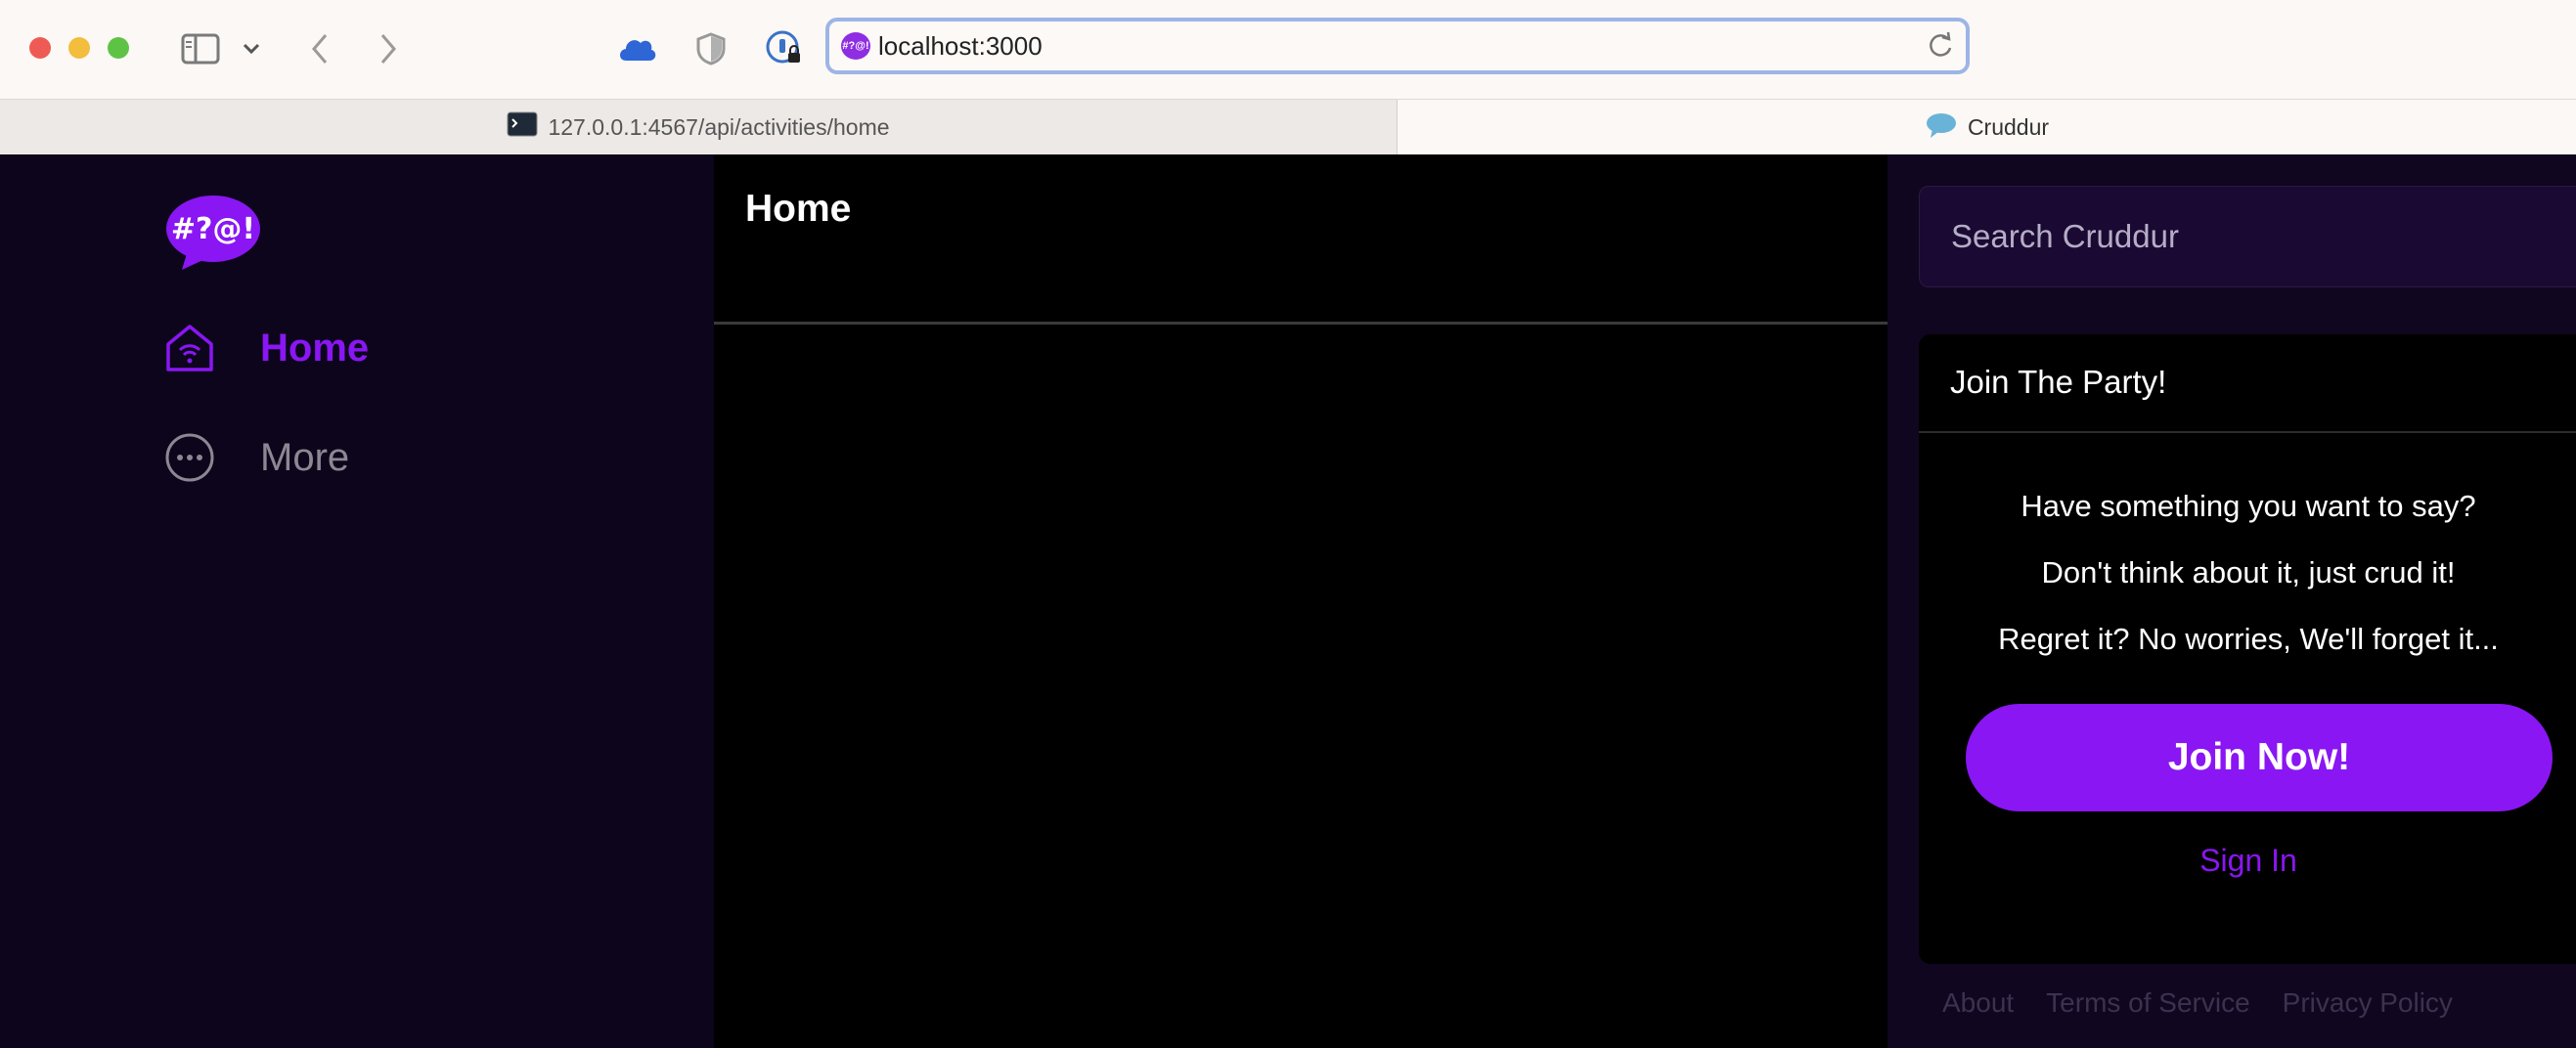 Image resolution: width=2576 pixels, height=1048 pixels. Describe the element at coordinates (711, 48) in the screenshot. I see `shield-icon` at that location.